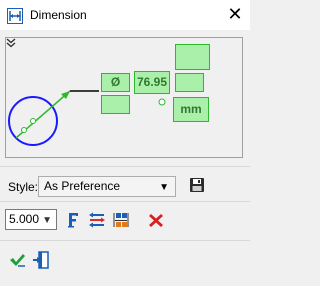 Image resolution: width=320 pixels, height=286 pixels. What do you see at coordinates (33, 121) in the screenshot?
I see `leader-point-upper` at bounding box center [33, 121].